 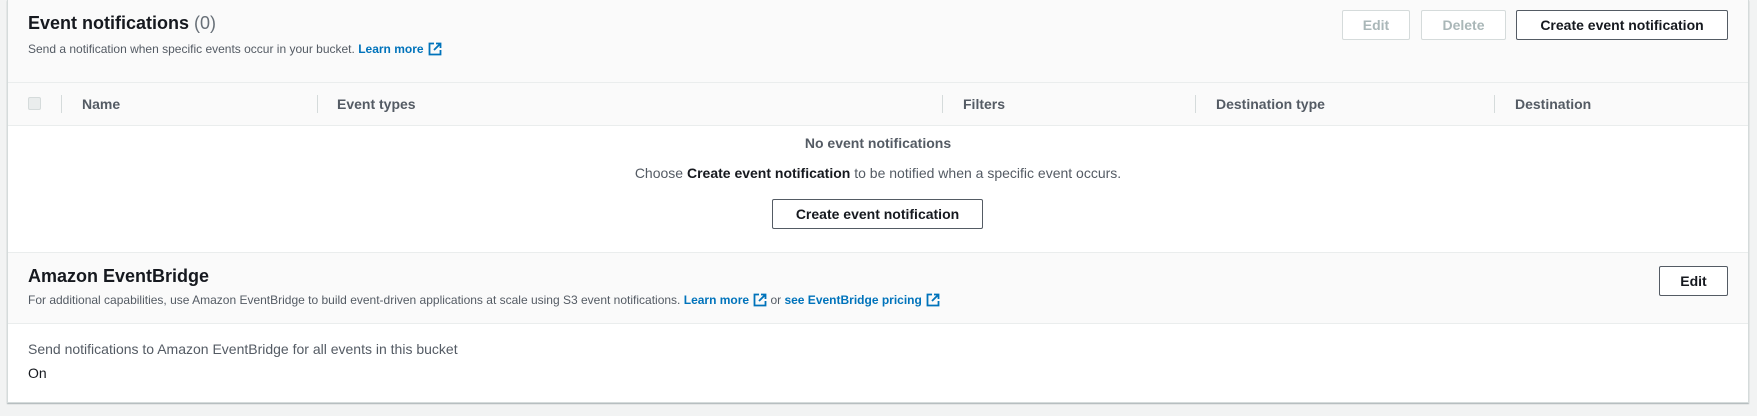 What do you see at coordinates (878, 143) in the screenshot?
I see `empty-state-title: No event notifications` at bounding box center [878, 143].